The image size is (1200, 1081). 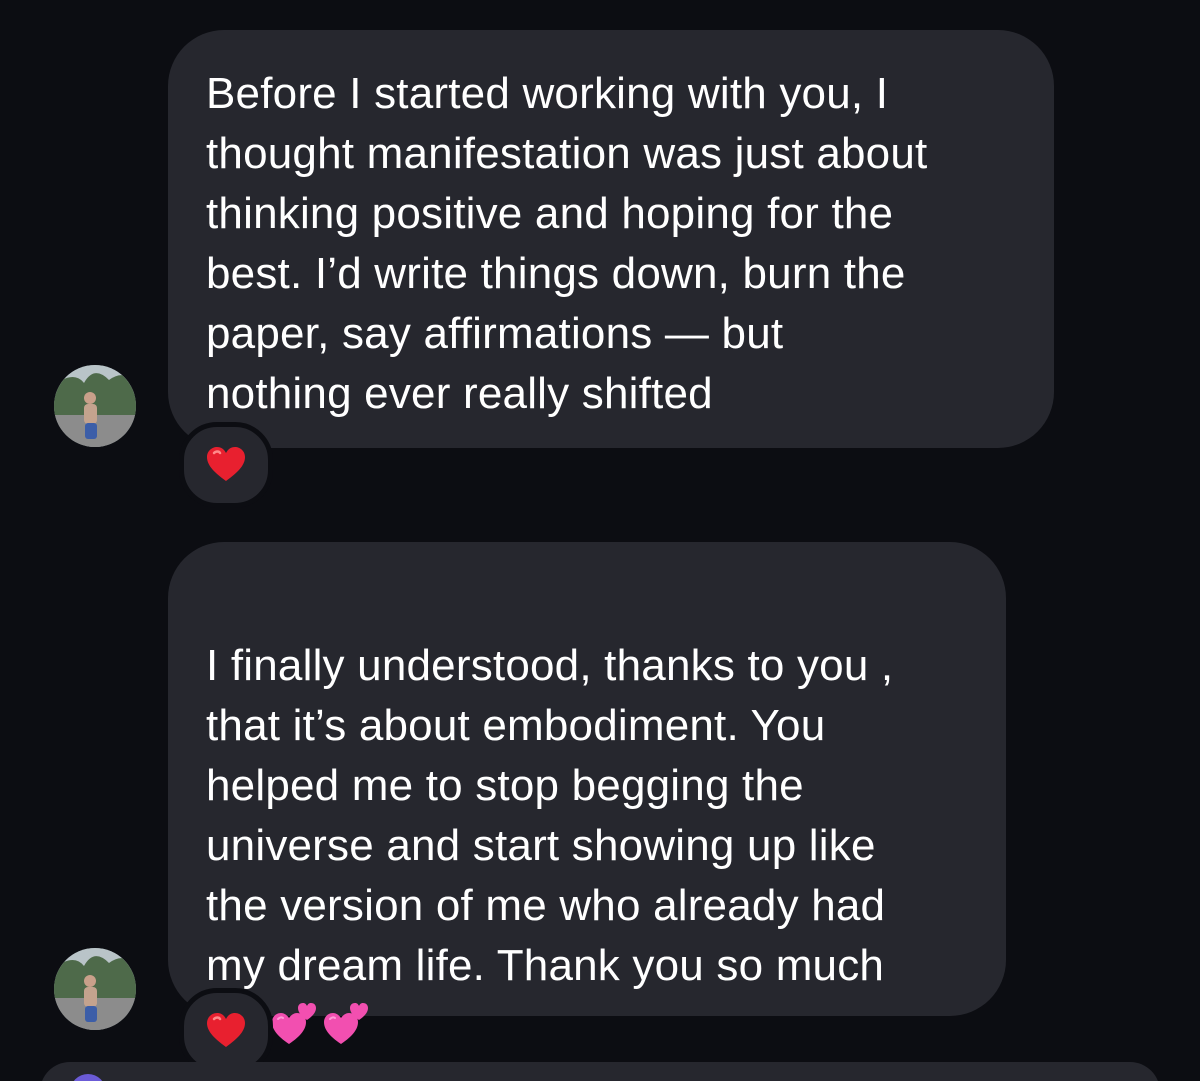 I want to click on message-composer, so click(x=600, y=1071).